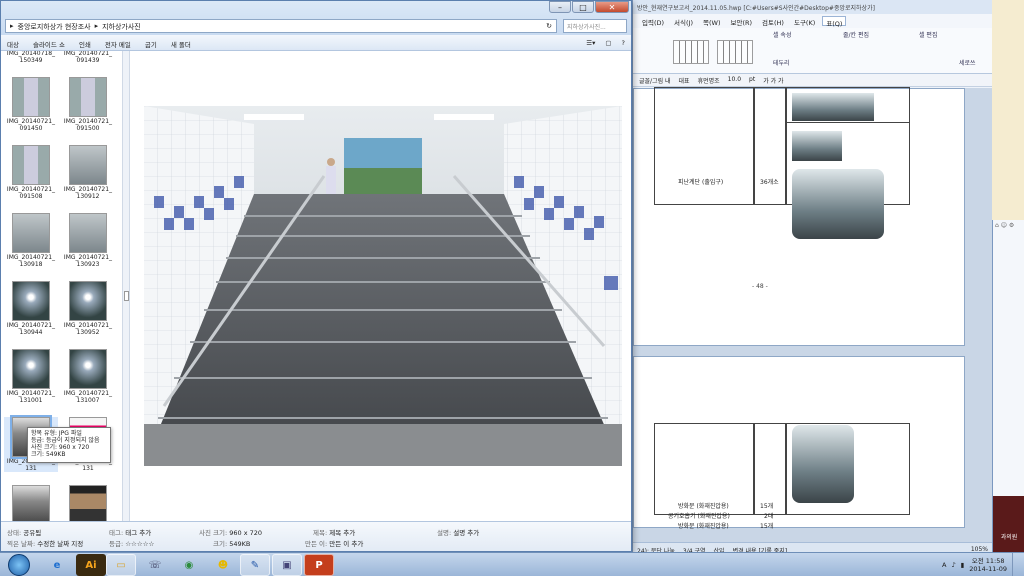  What do you see at coordinates (139, 544) in the screenshot?
I see `rating-stars: ☆☆☆☆☆` at bounding box center [139, 544].